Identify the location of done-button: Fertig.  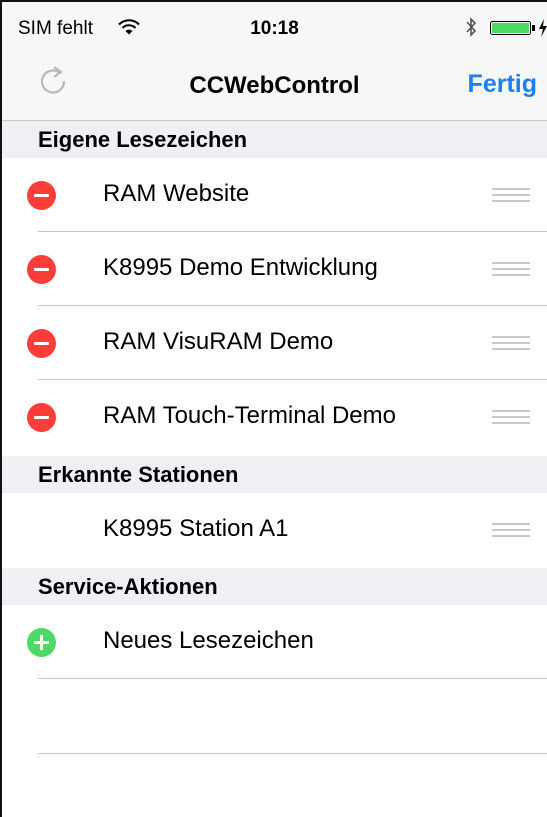
(502, 84).